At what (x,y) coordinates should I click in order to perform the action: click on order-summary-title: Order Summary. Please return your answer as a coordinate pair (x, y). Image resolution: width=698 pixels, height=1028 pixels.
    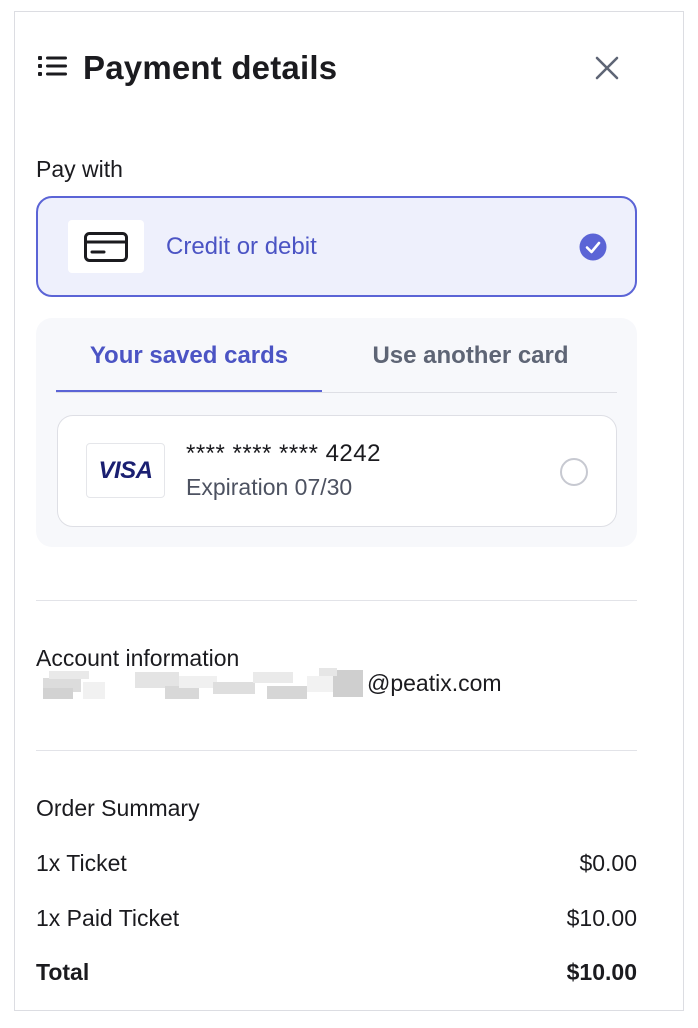
    Looking at the image, I should click on (118, 808).